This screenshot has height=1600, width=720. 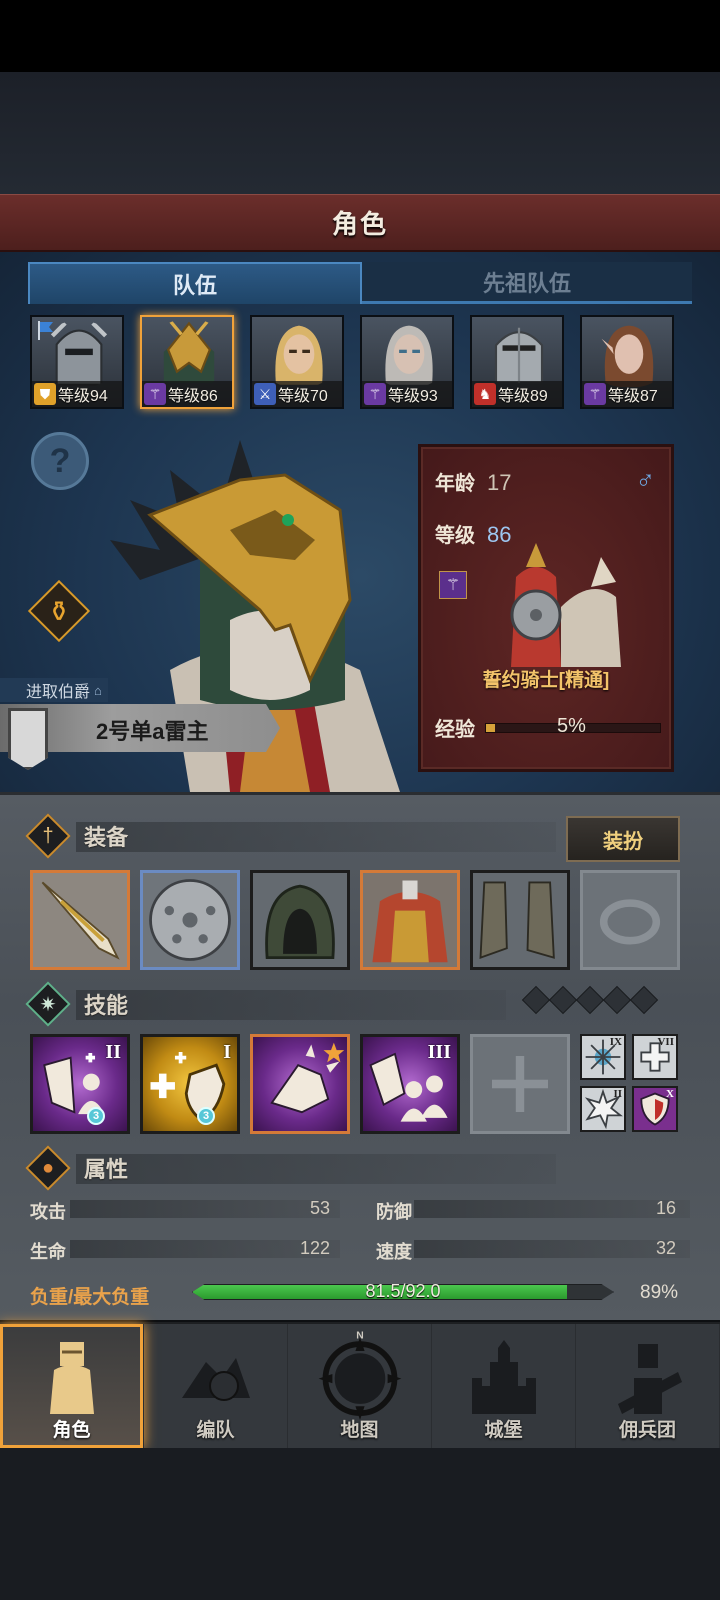 I want to click on roster-level-text: 等级70, so click(x=303, y=396).